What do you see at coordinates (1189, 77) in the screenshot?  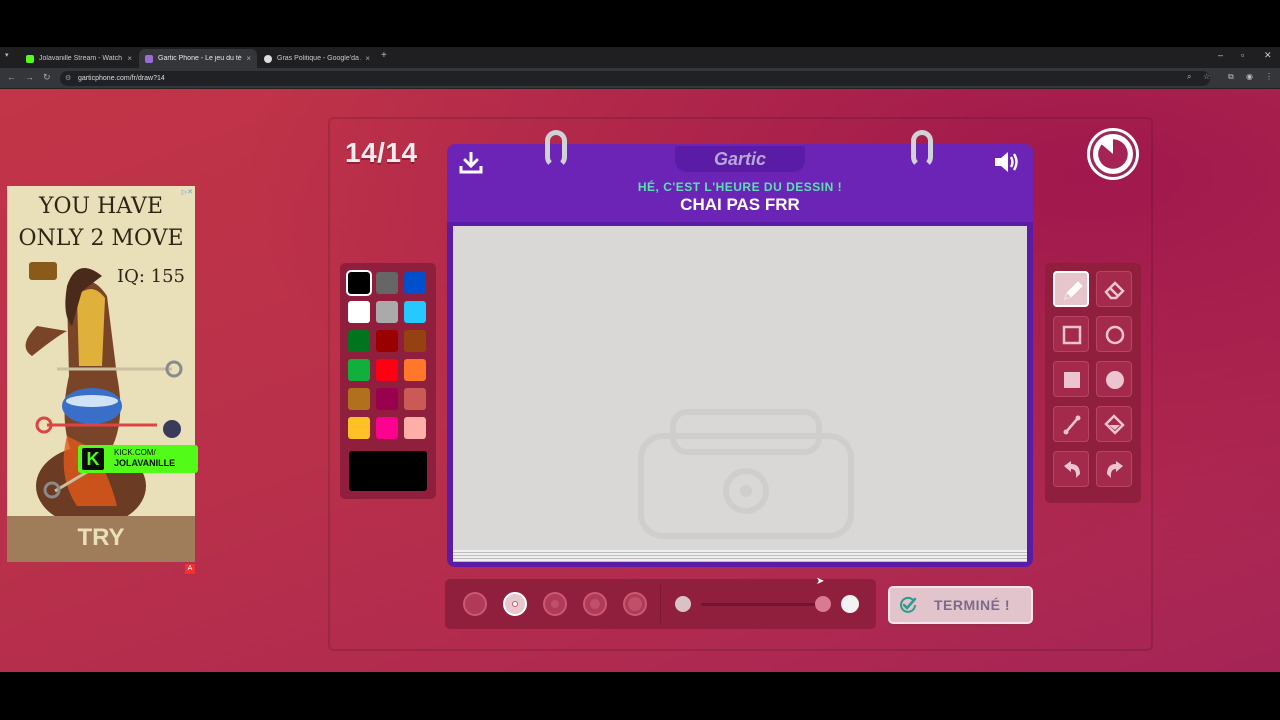 I see `zoom-icon: ⌕` at bounding box center [1189, 77].